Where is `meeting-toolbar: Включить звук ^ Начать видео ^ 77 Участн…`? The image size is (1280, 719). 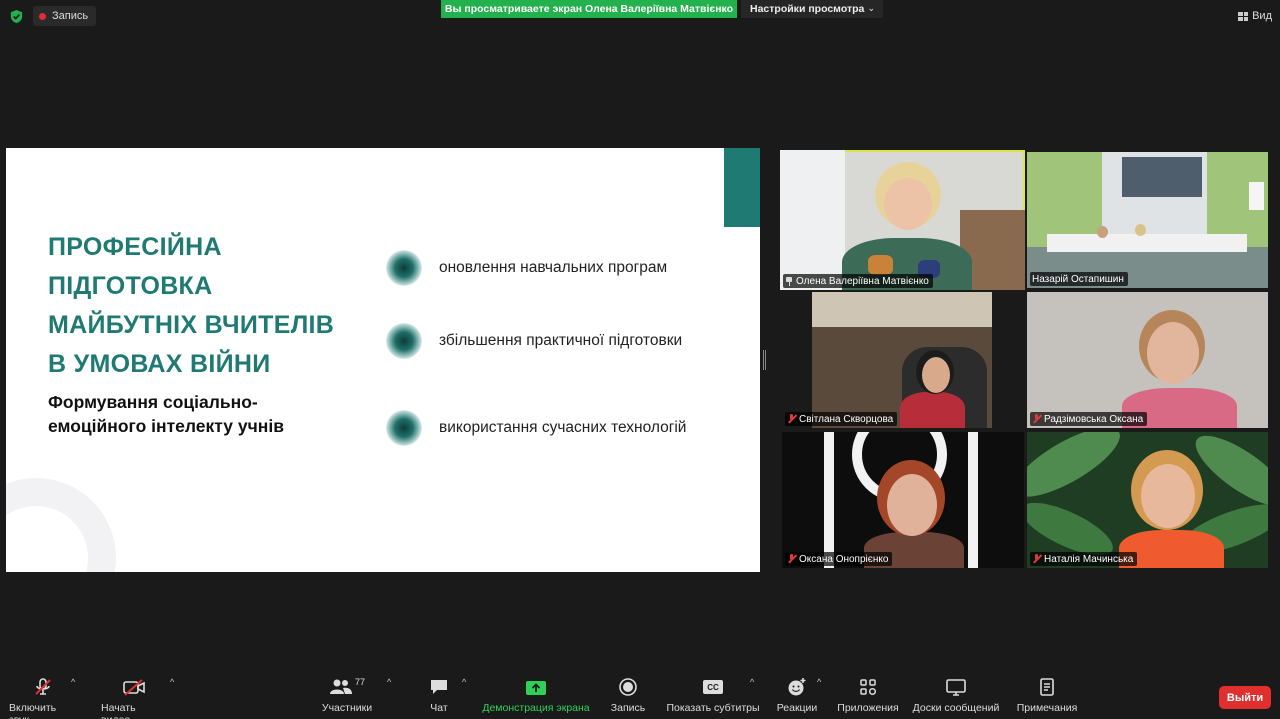 meeting-toolbar: Включить звук ^ Начать видео ^ 77 Участн… is located at coordinates (640, 693).